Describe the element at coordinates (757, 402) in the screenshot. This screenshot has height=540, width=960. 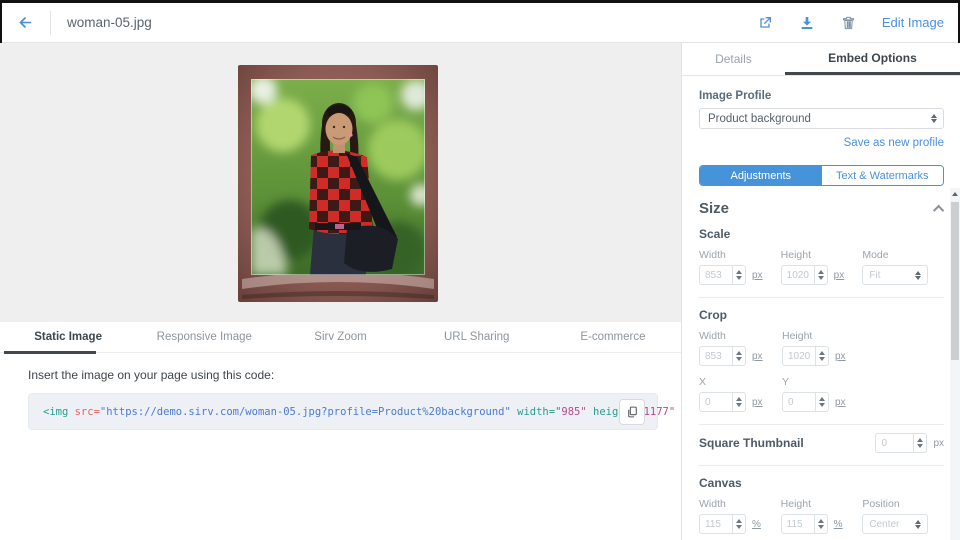
I see `crop-x-unit-link: px` at that location.